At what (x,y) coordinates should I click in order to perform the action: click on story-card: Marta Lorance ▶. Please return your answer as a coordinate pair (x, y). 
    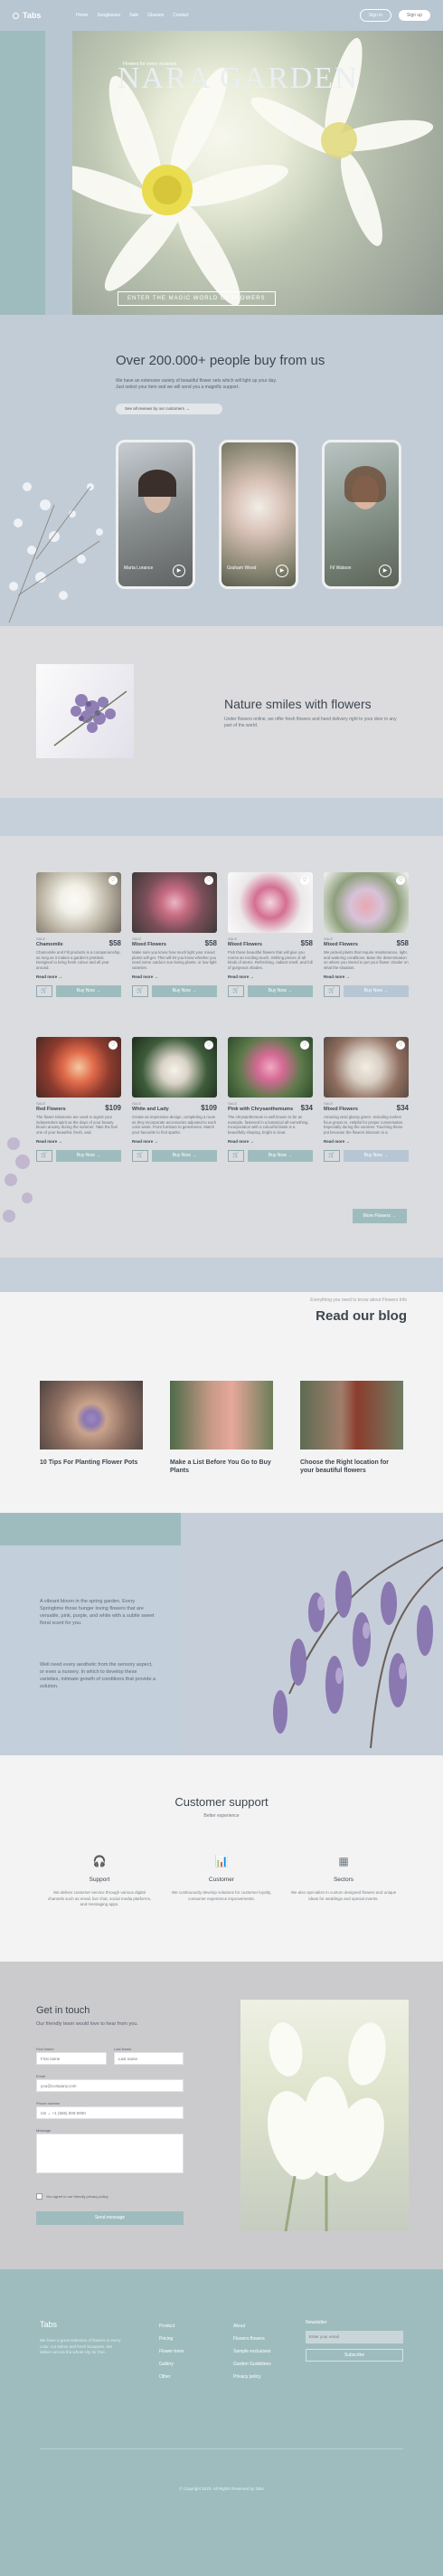
    Looking at the image, I should click on (155, 514).